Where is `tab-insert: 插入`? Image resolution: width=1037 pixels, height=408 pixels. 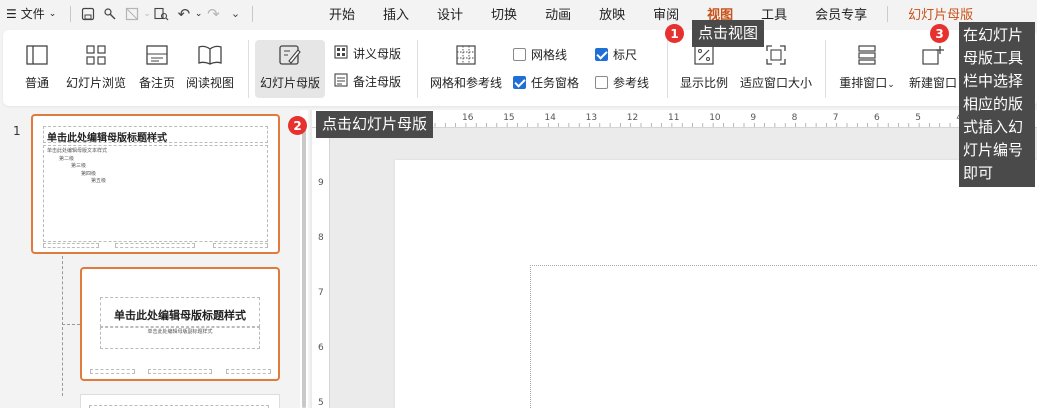 tab-insert: 插入 is located at coordinates (396, 13).